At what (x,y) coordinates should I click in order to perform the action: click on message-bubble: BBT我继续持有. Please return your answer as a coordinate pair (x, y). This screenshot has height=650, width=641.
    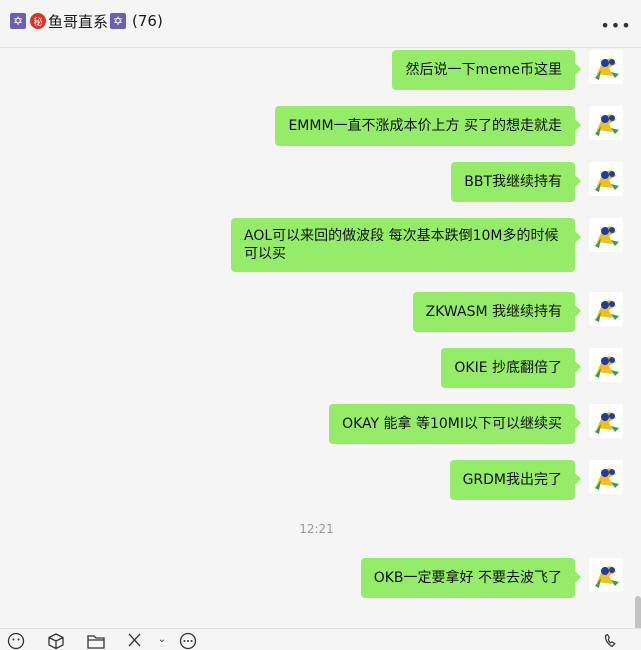
    Looking at the image, I should click on (516, 182).